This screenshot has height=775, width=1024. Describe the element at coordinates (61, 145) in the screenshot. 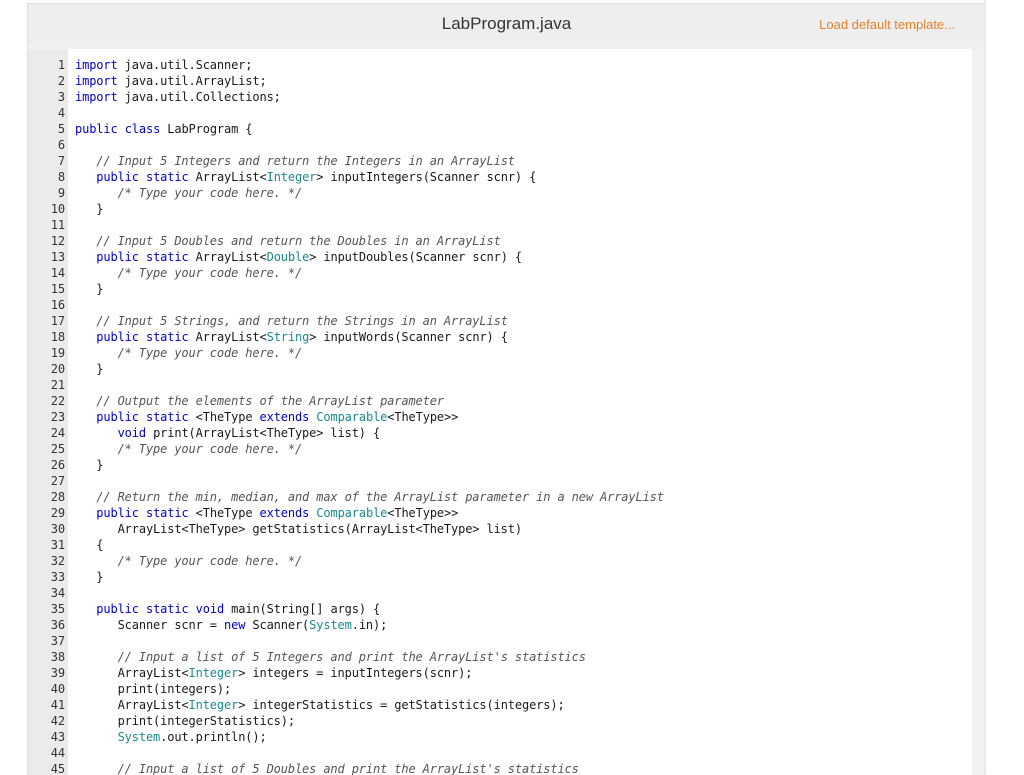

I see `line-number: 6` at that location.